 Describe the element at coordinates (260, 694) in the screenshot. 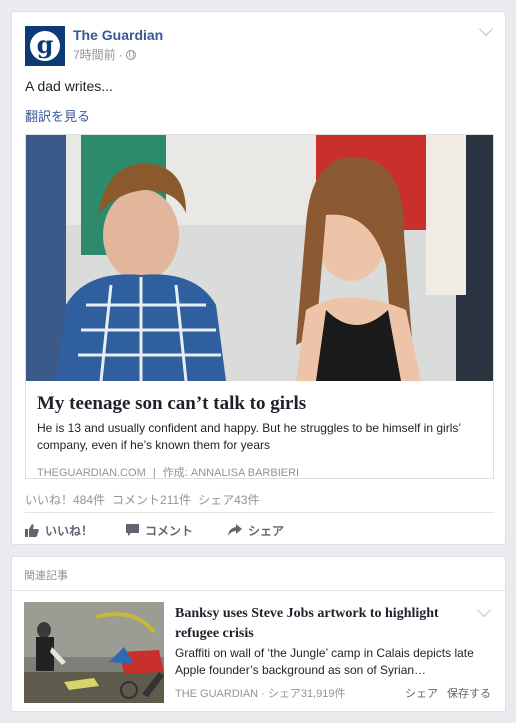

I see `related-article-source: THE GUARDIAN · シェア31,919件` at that location.